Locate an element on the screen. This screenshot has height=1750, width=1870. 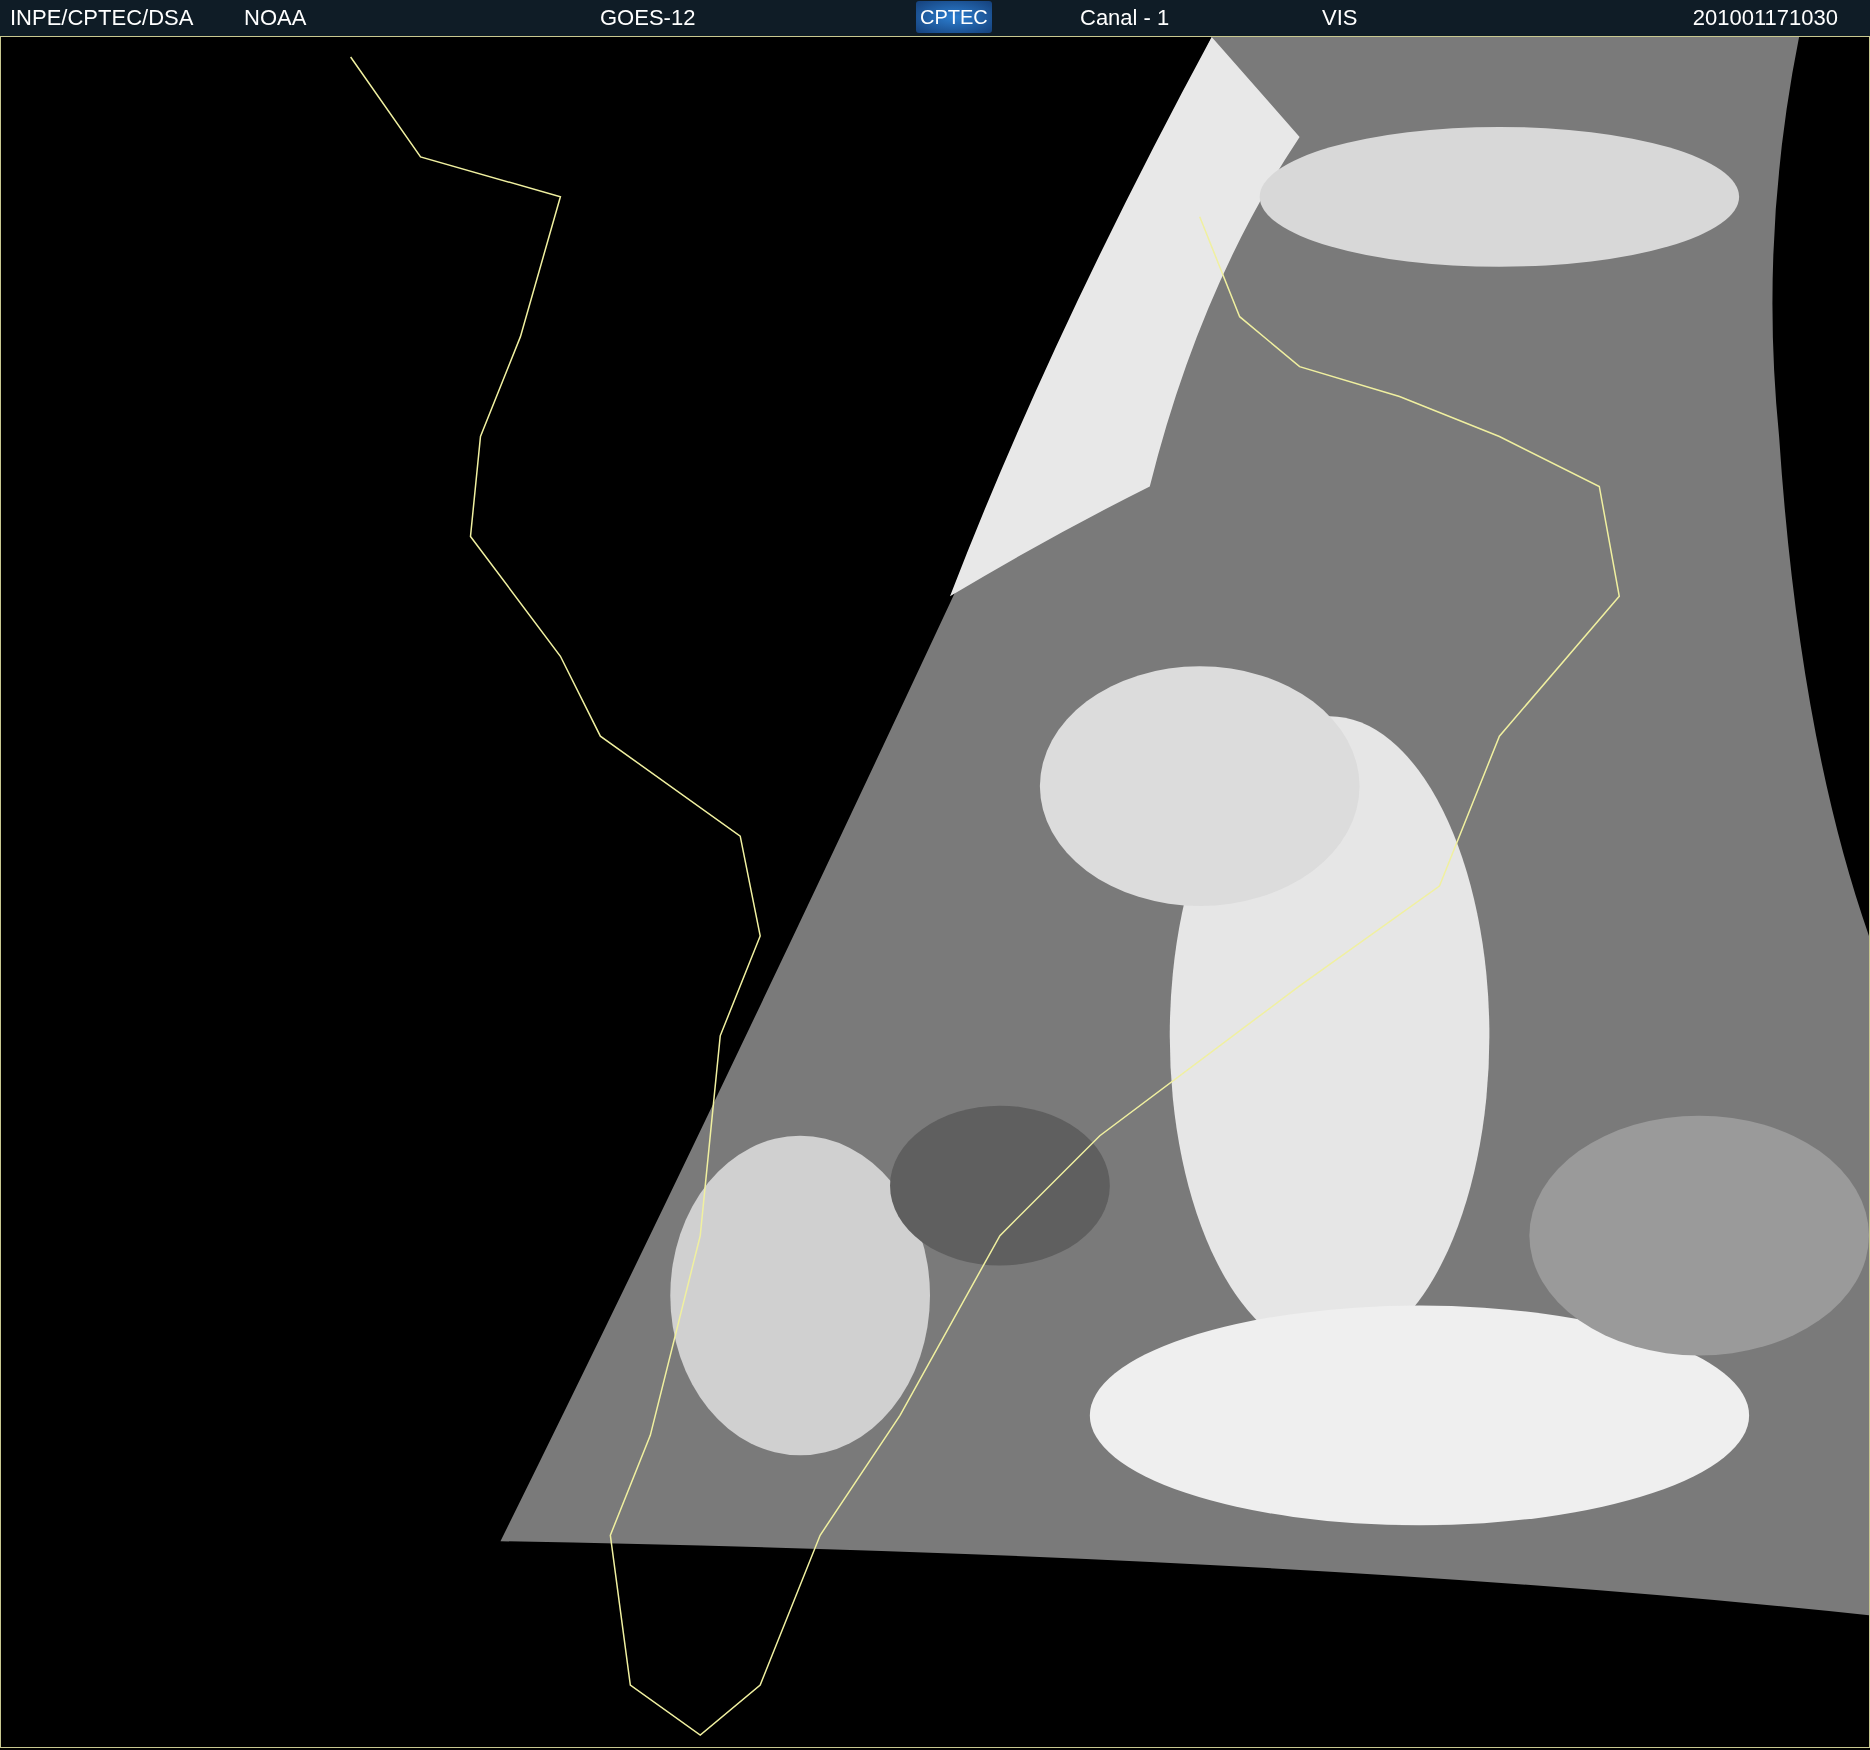
header-label: 201001171030 is located at coordinates (1765, 18).